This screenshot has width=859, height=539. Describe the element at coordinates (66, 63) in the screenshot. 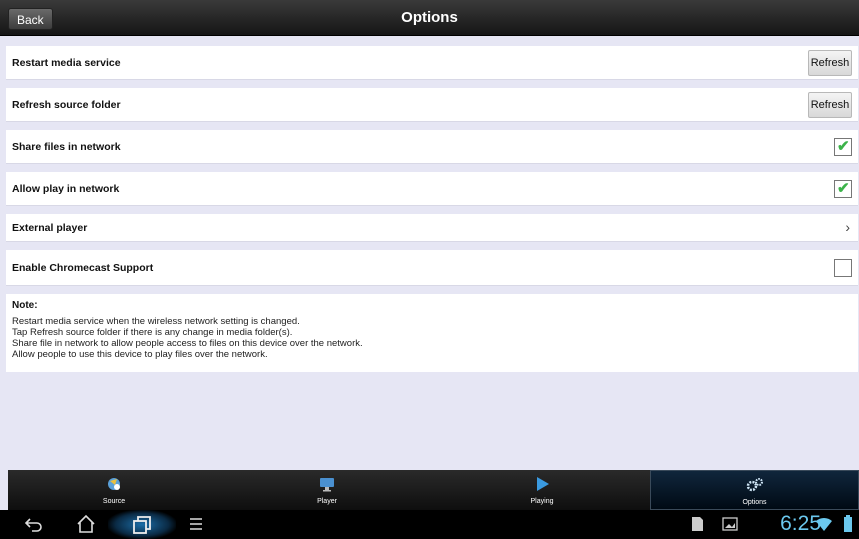

I see `row-label: Restart media service` at that location.